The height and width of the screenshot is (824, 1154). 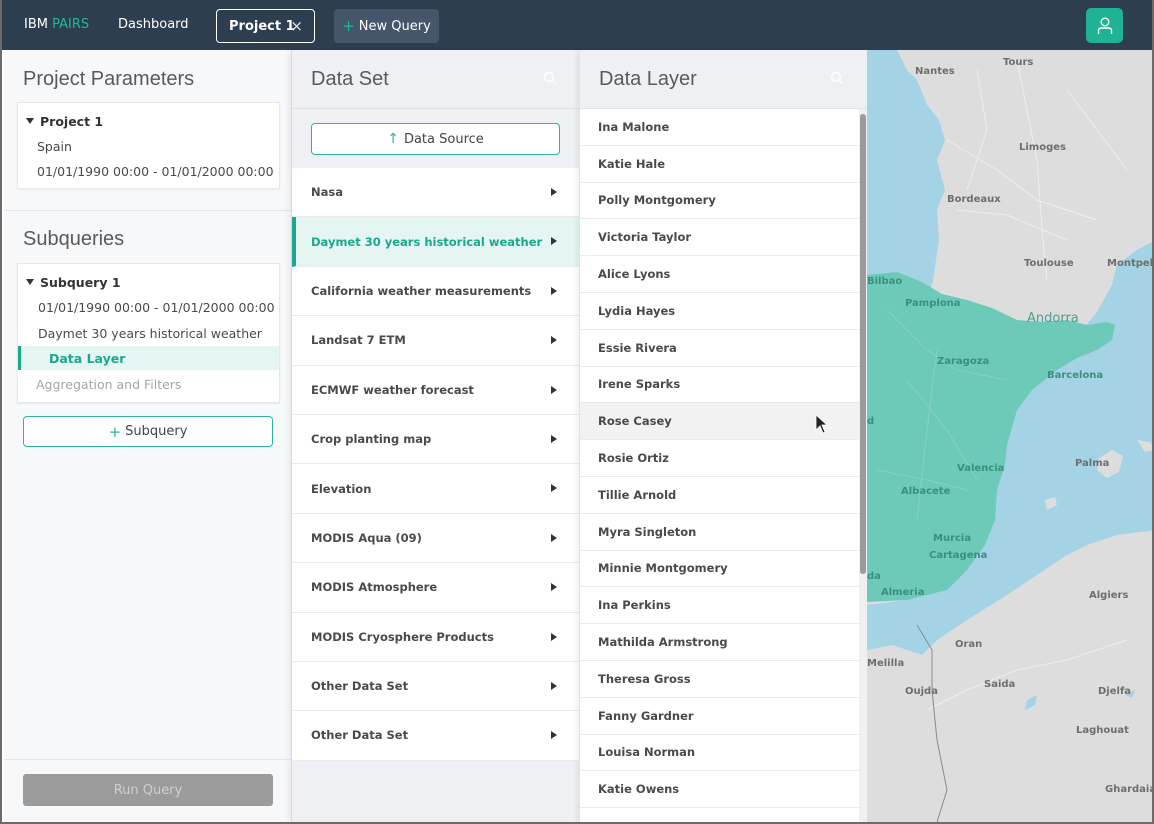 What do you see at coordinates (719, 753) in the screenshot?
I see `datalayer-item: Louisa Norman` at bounding box center [719, 753].